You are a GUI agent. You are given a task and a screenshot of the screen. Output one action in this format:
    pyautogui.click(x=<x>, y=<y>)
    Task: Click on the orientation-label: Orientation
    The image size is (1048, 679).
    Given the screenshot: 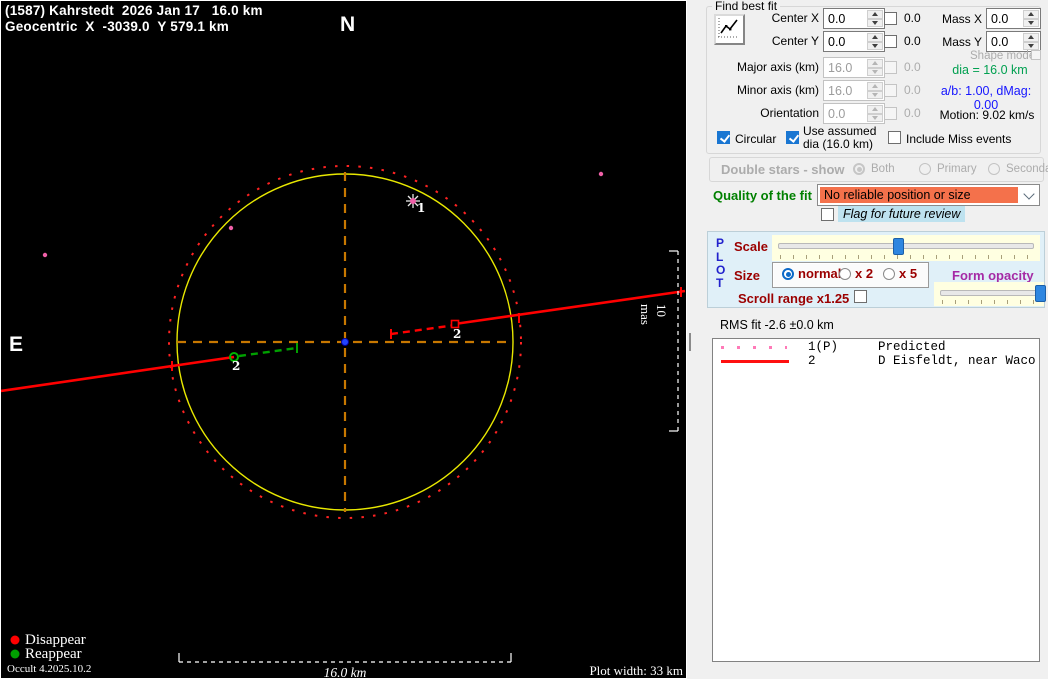 What is the action you would take?
    pyautogui.click(x=789, y=113)
    